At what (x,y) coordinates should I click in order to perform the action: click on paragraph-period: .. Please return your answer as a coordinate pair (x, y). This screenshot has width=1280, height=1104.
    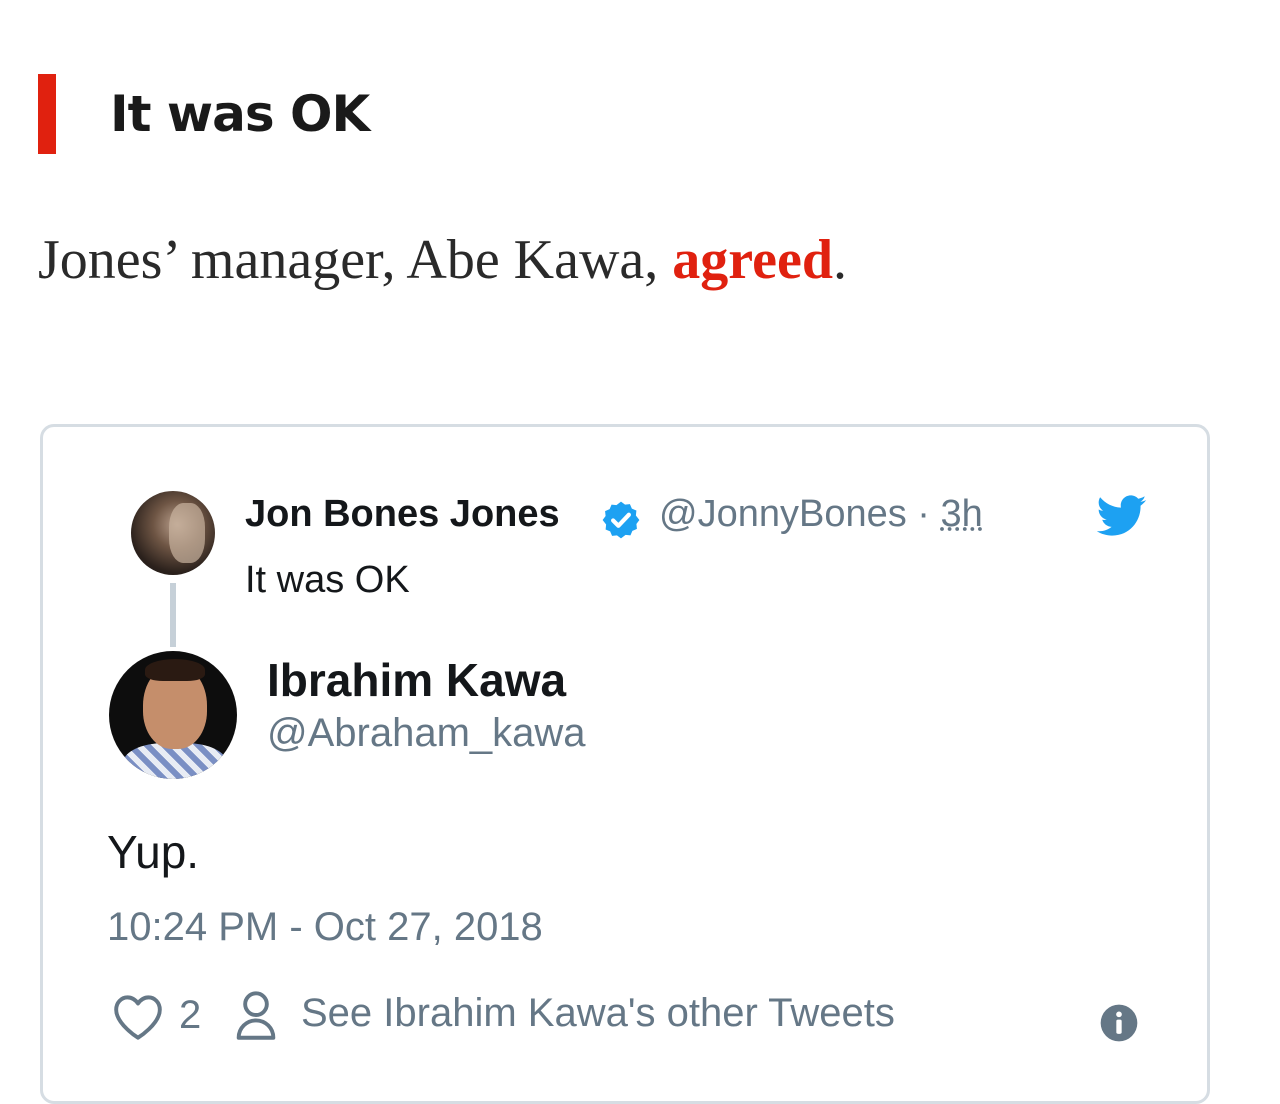
    Looking at the image, I should click on (839, 260).